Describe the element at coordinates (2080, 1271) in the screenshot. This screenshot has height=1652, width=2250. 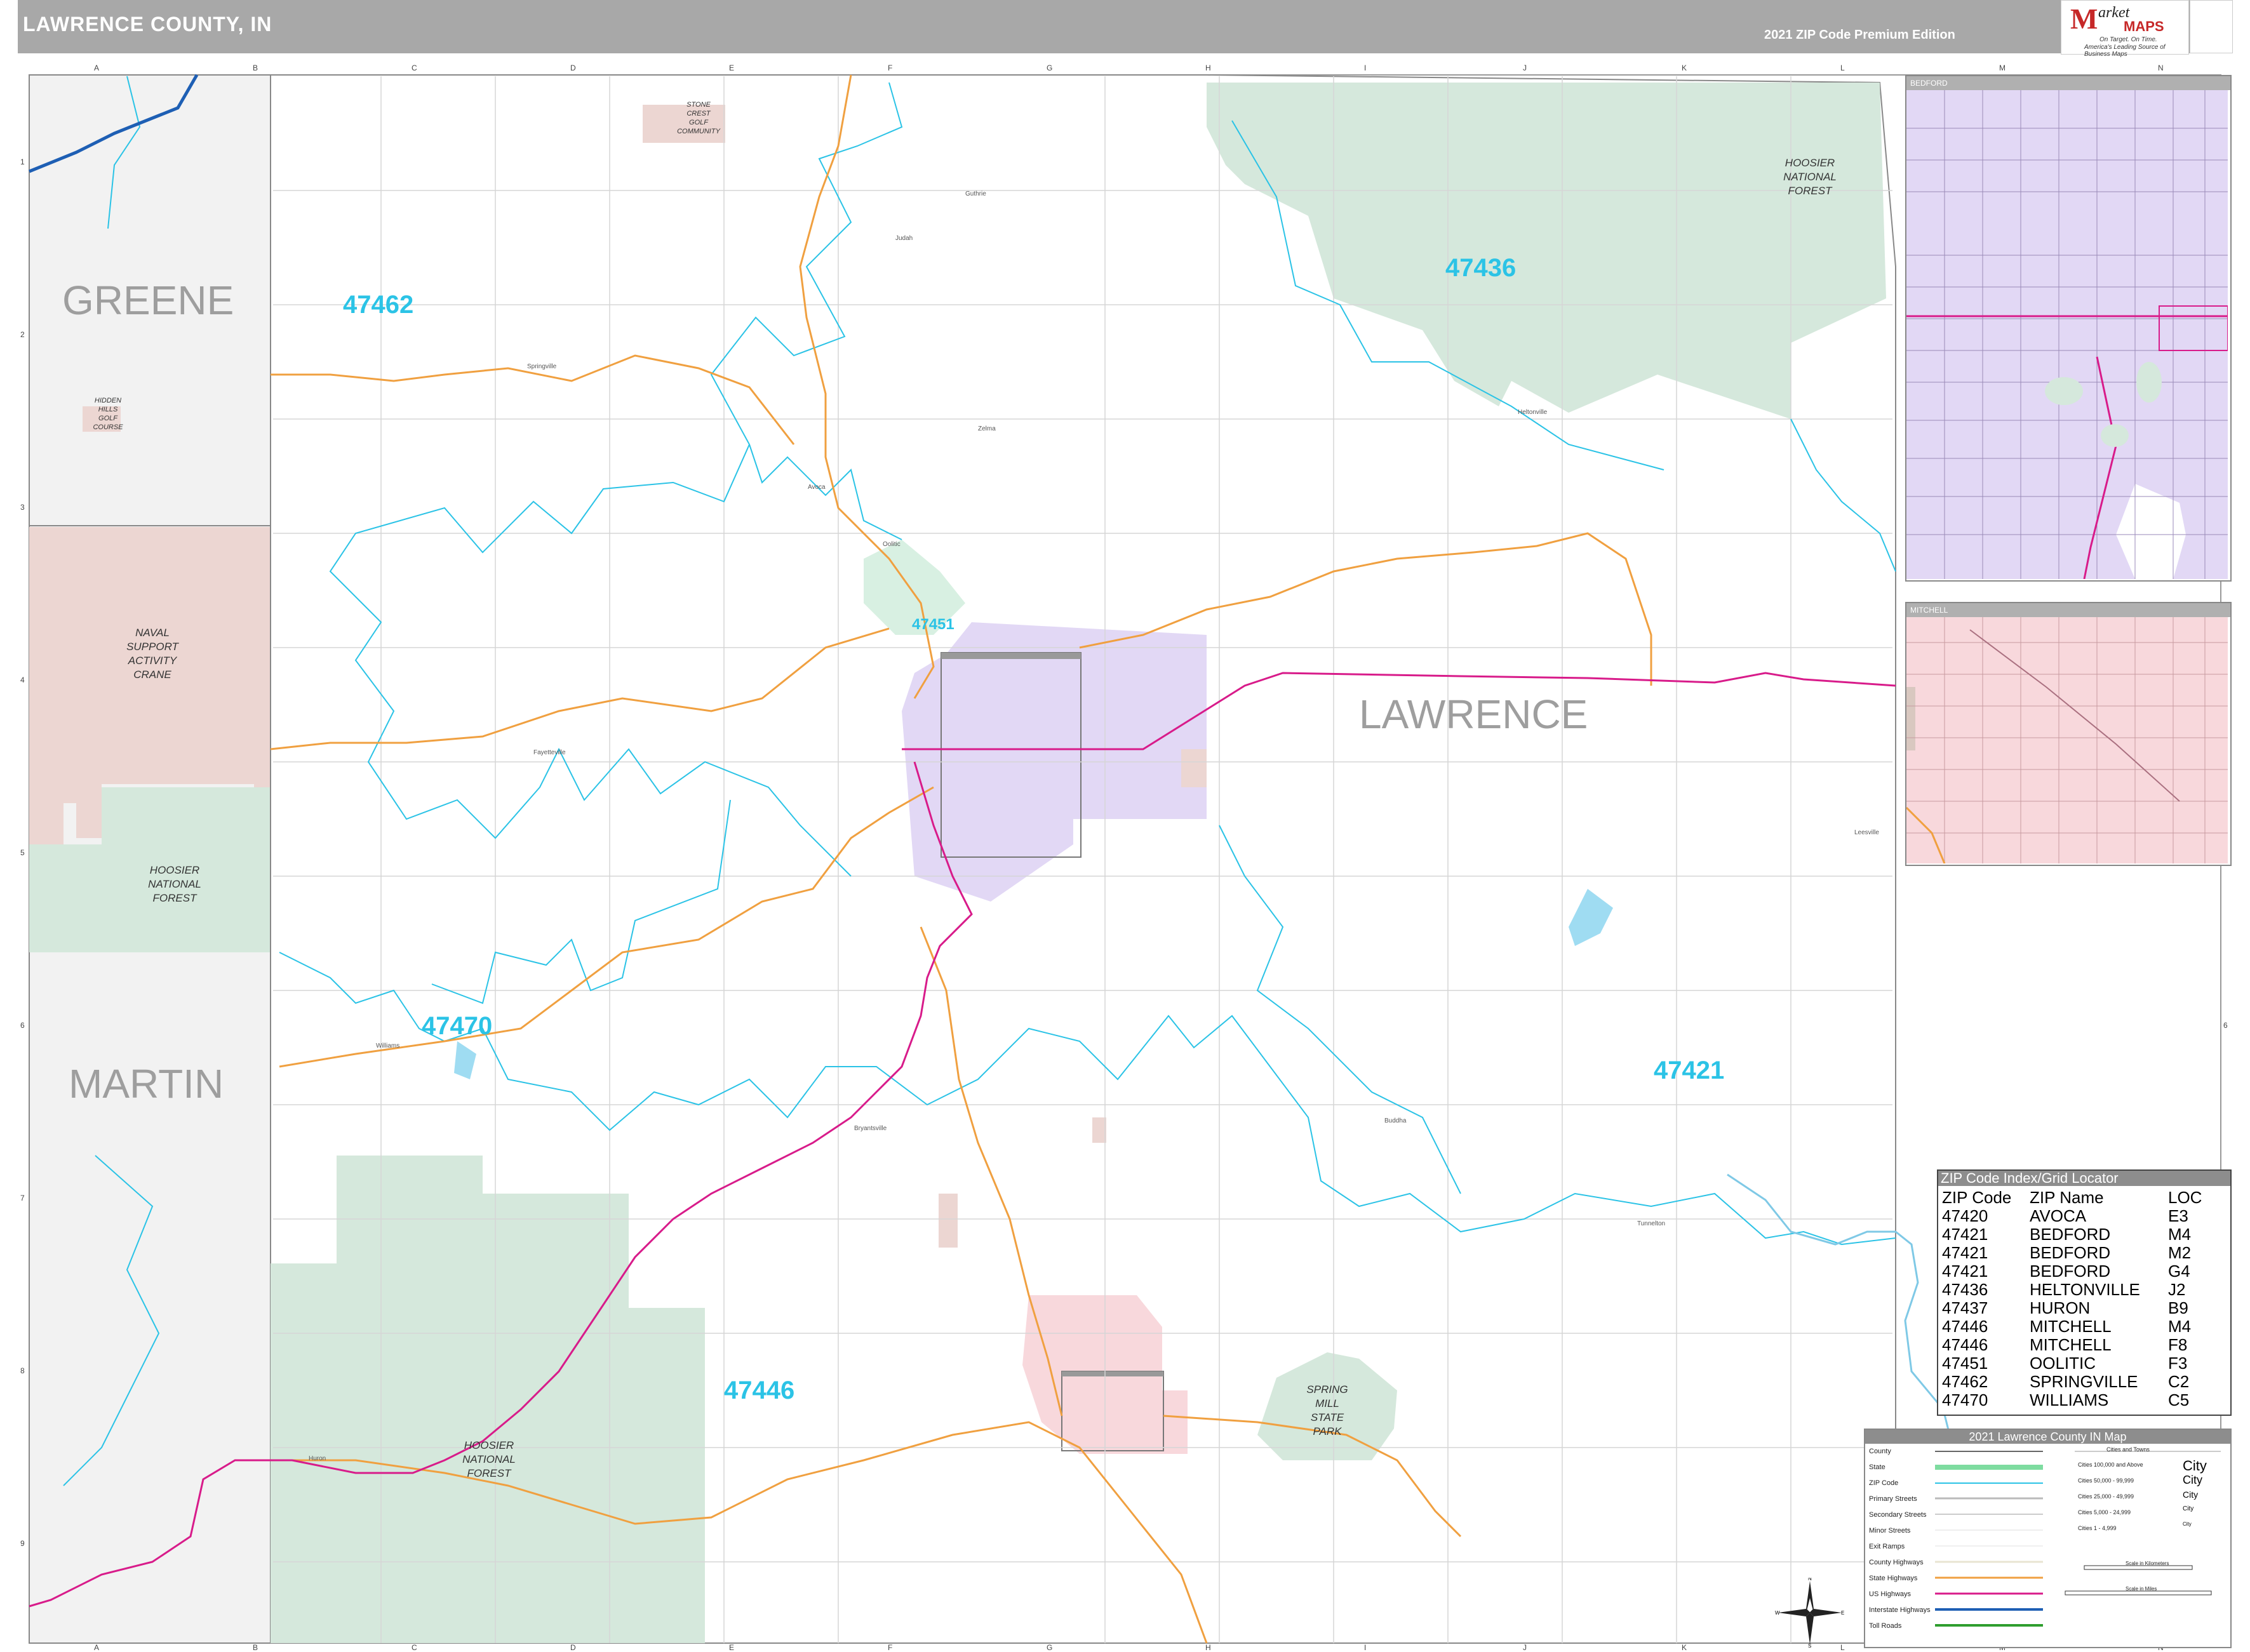
I see `zip-index-row: 47421 BEDFORD G4` at that location.